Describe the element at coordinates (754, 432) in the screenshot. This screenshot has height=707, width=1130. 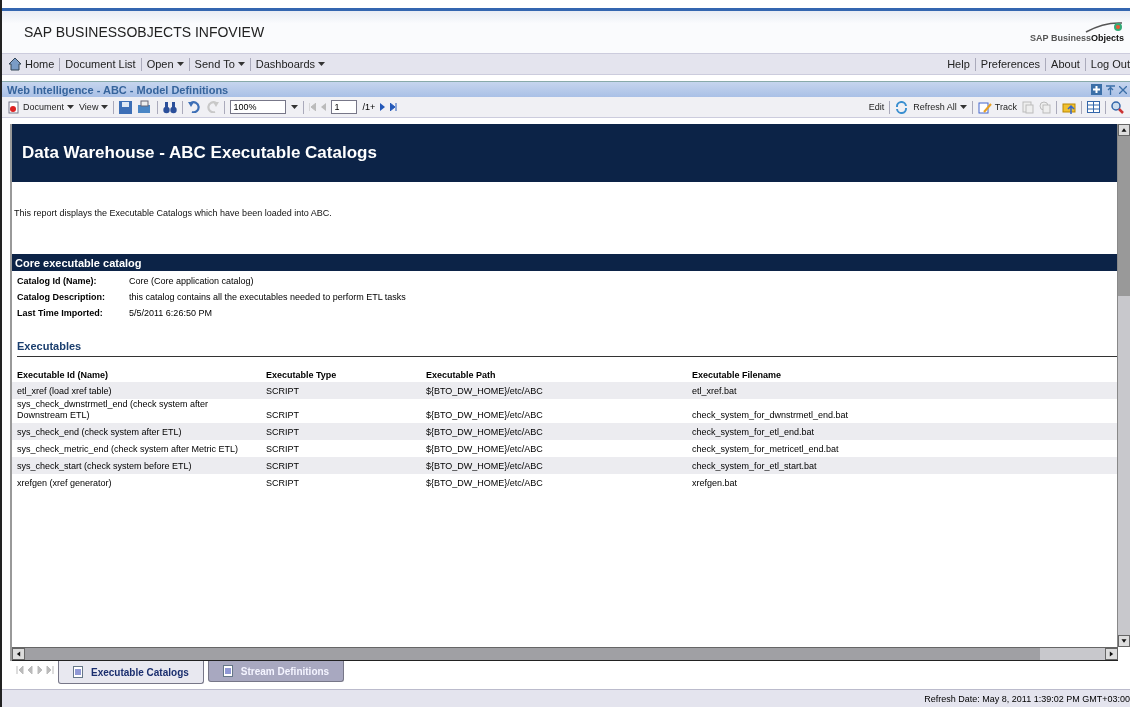
I see `table-cell-text: check_system_for_etl_end.bat` at that location.